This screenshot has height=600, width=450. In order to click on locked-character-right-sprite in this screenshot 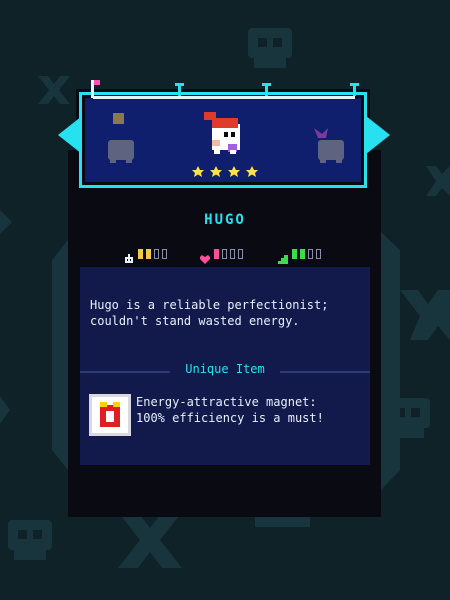, I will do `click(329, 145)`.